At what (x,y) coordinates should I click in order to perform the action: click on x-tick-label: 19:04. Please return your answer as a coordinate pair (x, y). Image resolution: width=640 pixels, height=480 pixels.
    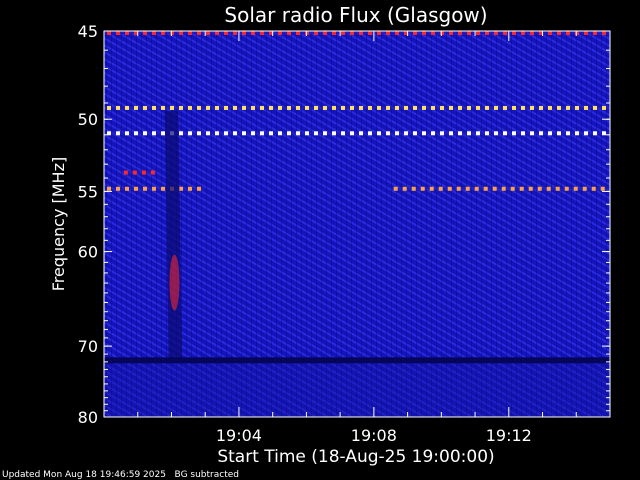
    Looking at the image, I should click on (239, 435).